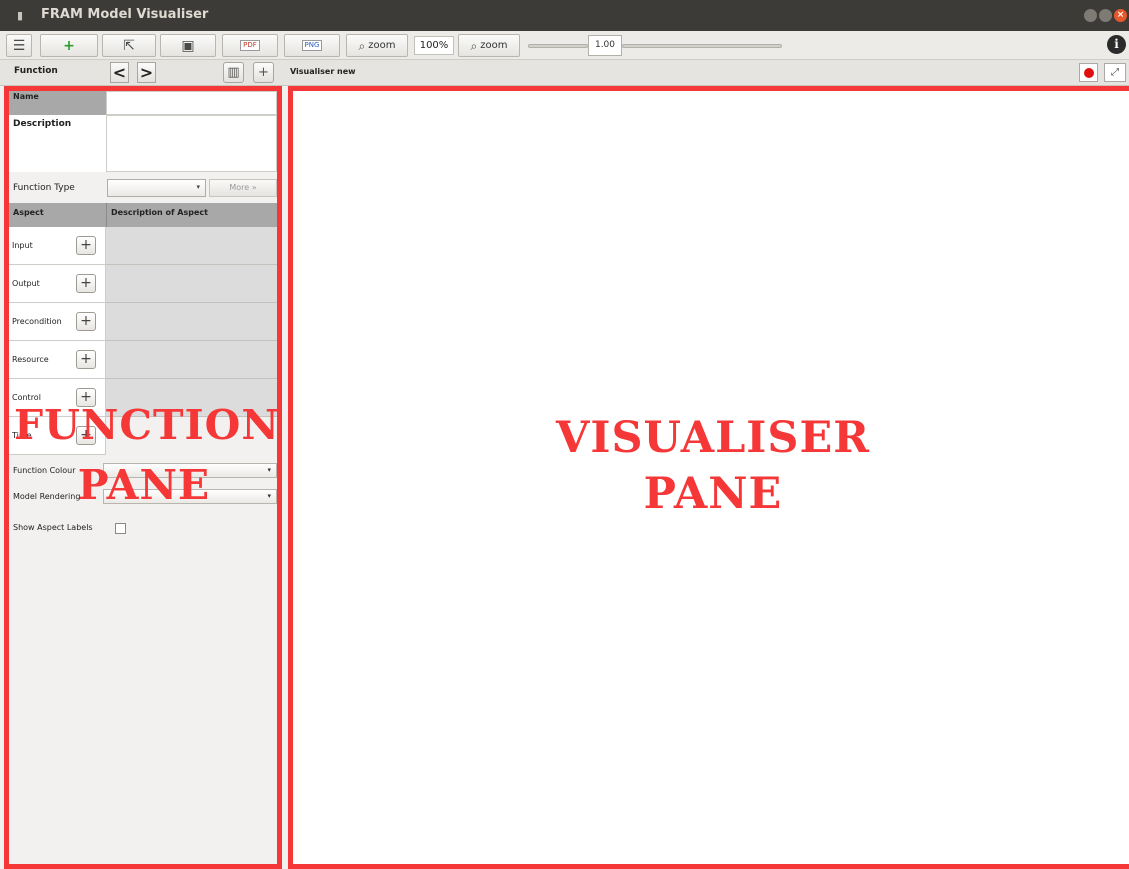 Image resolution: width=1129 pixels, height=869 pixels. I want to click on pdf-icon: PDF, so click(250, 45).